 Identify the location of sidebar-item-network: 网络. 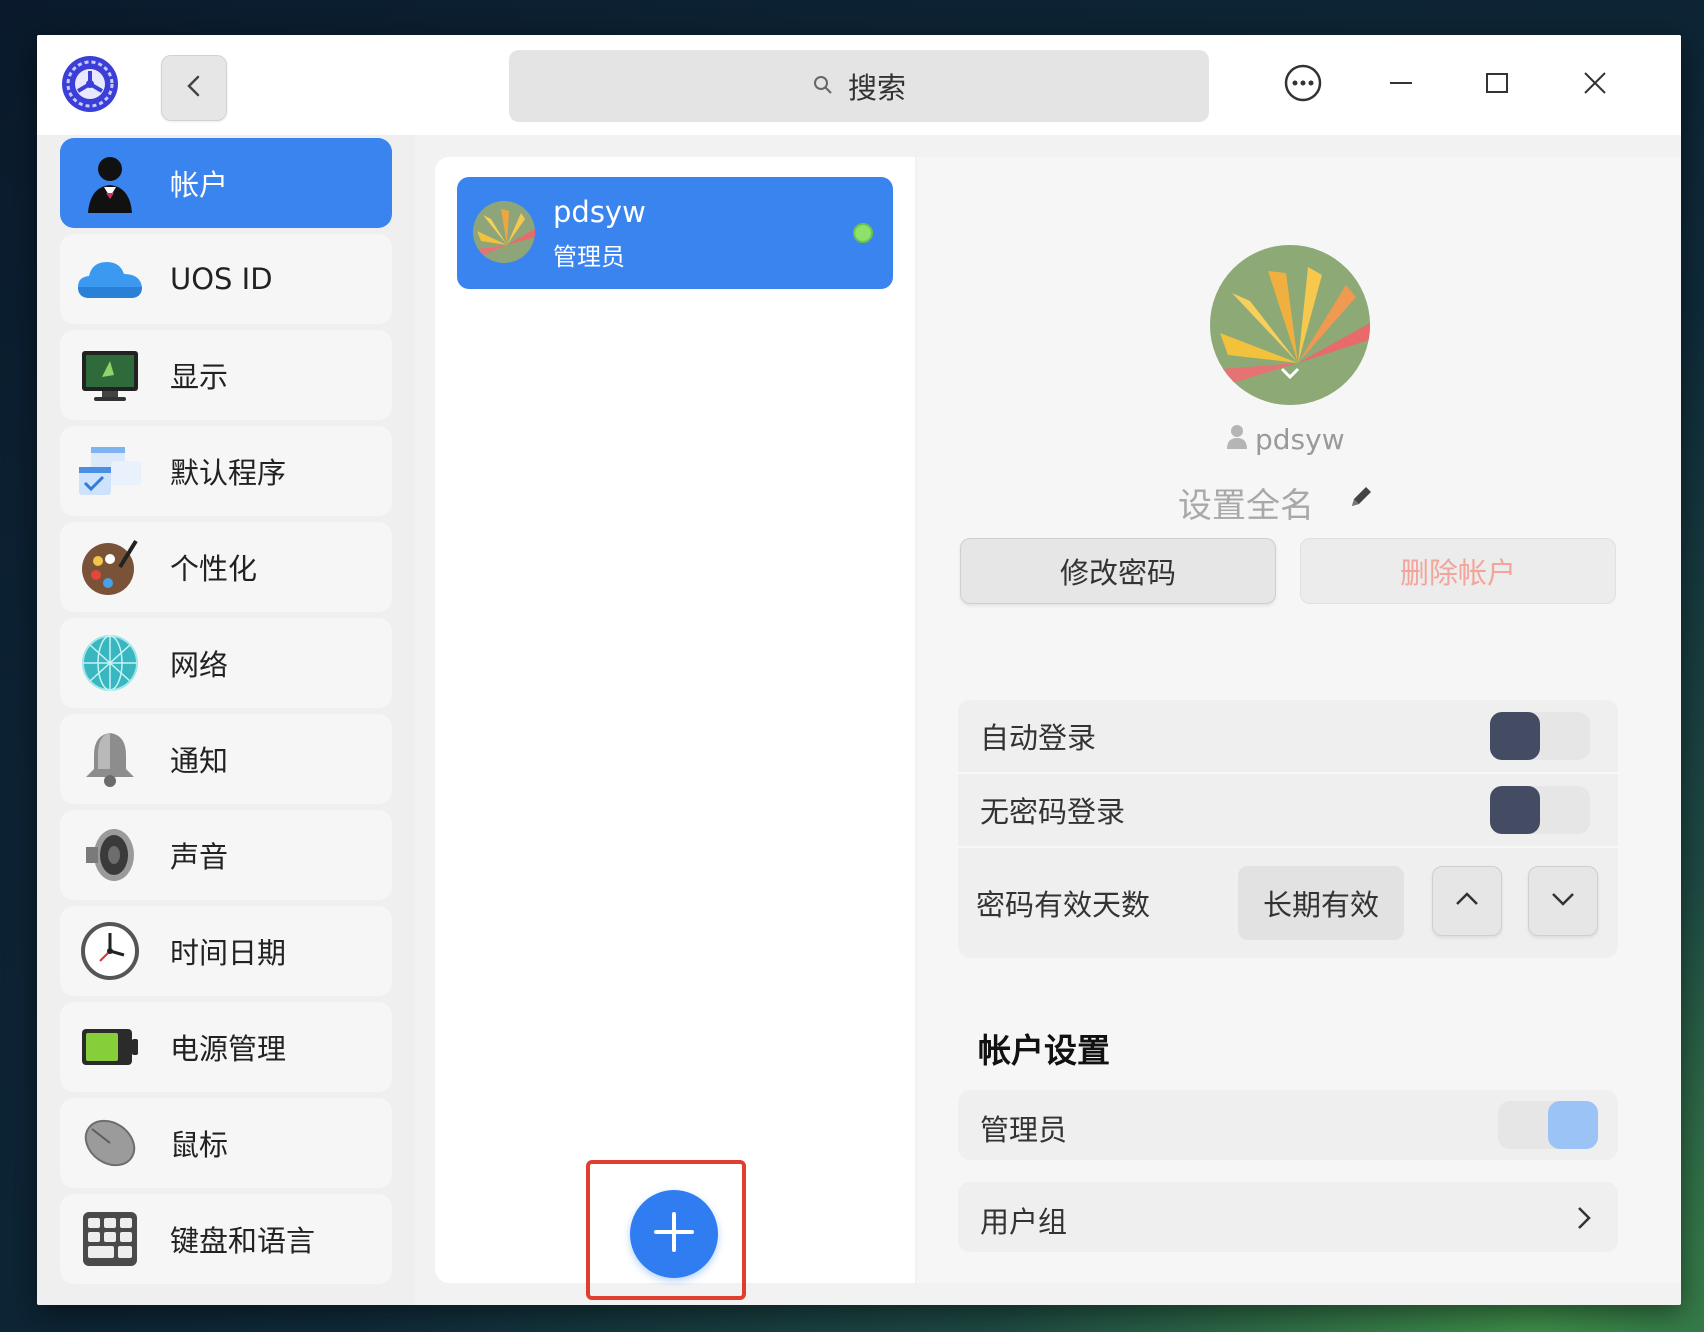
(226, 663).